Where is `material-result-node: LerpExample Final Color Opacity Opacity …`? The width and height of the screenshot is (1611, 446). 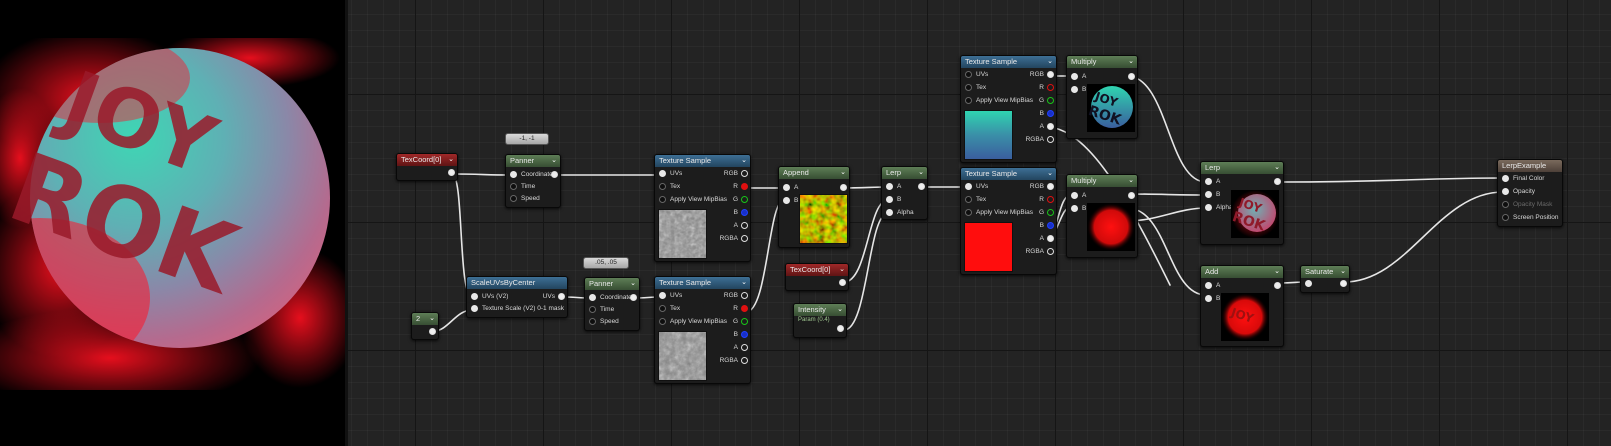 material-result-node: LerpExample Final Color Opacity Opacity … is located at coordinates (1530, 193).